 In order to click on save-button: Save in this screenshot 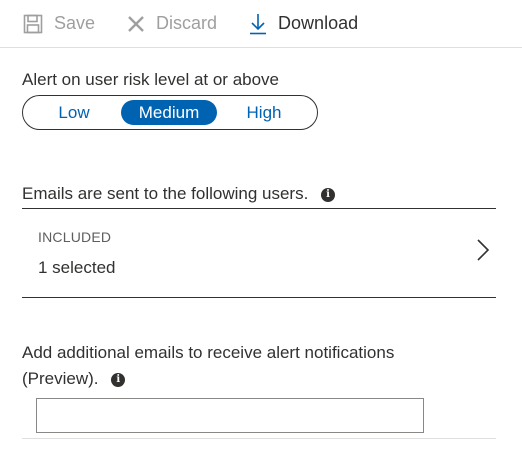, I will do `click(58, 24)`.